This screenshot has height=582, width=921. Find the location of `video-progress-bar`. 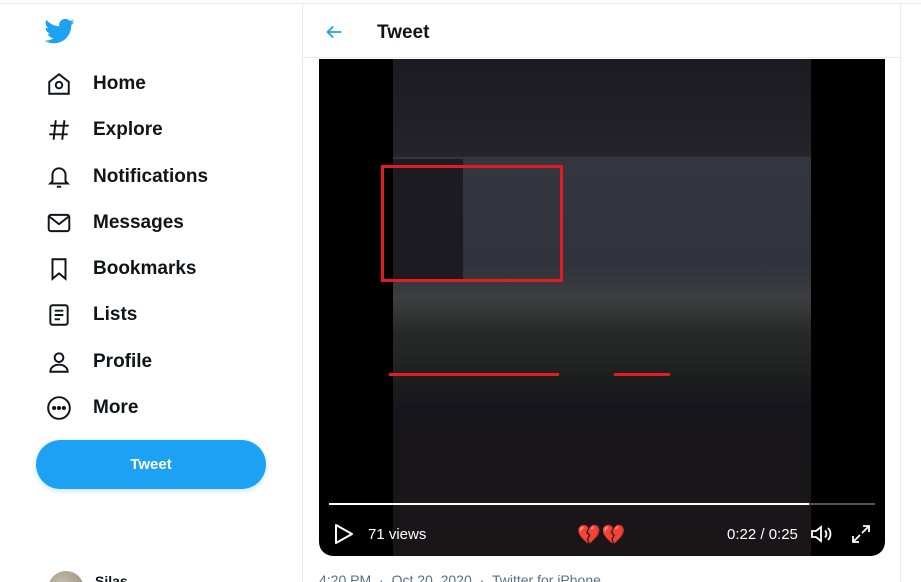

video-progress-bar is located at coordinates (602, 504).